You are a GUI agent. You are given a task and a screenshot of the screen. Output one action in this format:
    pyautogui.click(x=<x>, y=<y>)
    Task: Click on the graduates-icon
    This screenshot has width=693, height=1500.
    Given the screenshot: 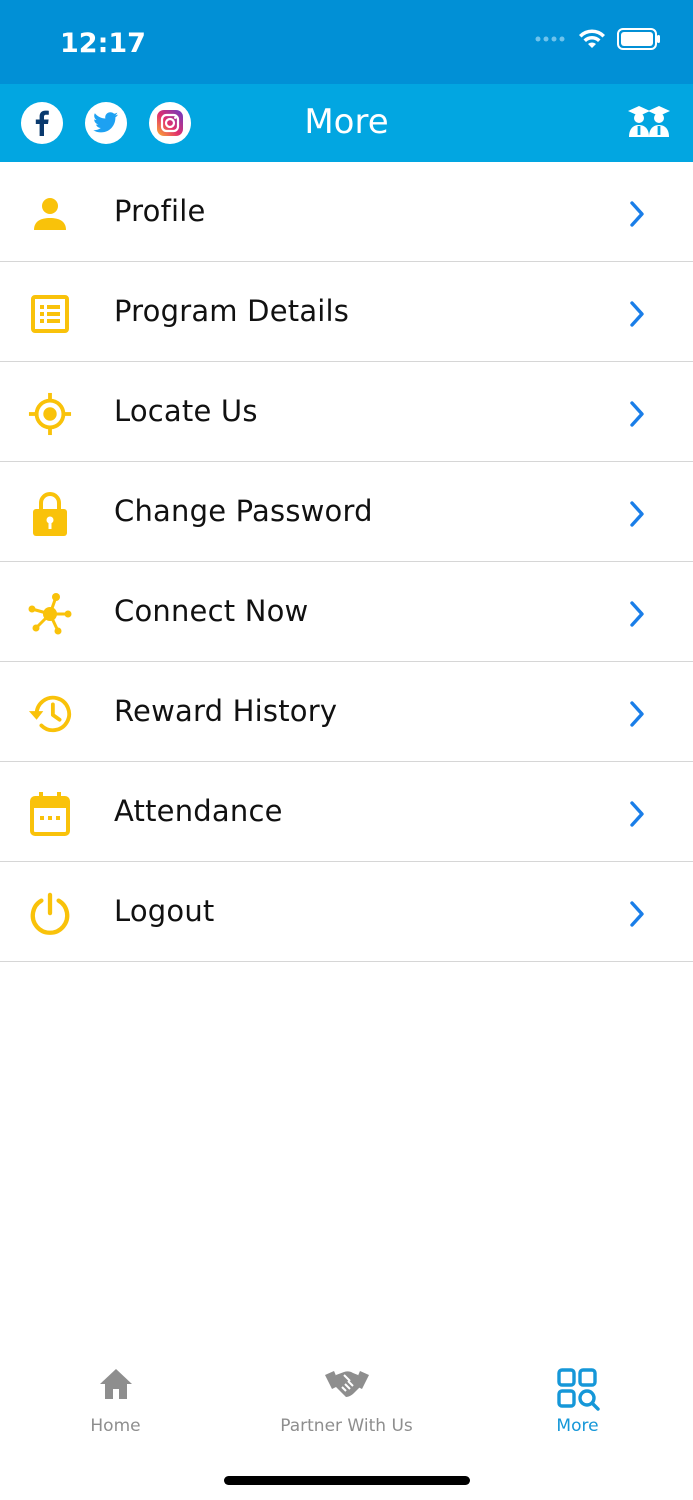 What is the action you would take?
    pyautogui.click(x=649, y=124)
    